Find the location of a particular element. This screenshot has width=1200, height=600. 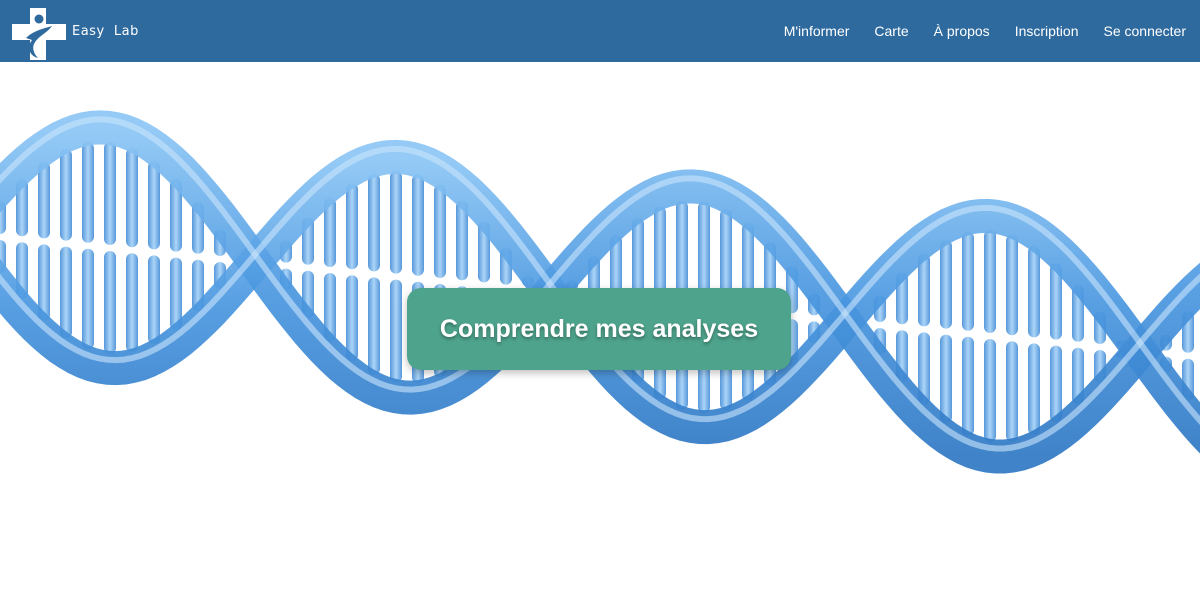

understand-analyses-button: Comprendre mes analyses is located at coordinates (599, 329).